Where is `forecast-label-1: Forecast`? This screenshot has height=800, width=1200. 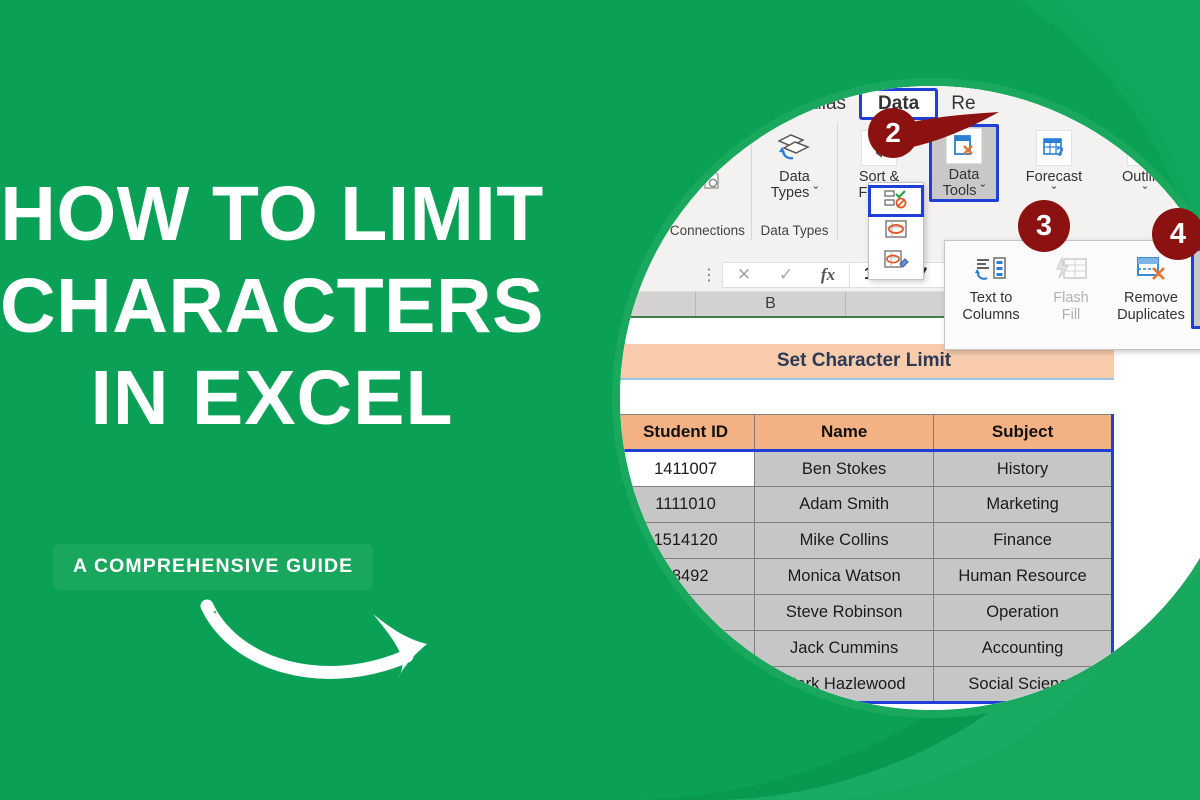
forecast-label-1: Forecast is located at coordinates (1054, 177).